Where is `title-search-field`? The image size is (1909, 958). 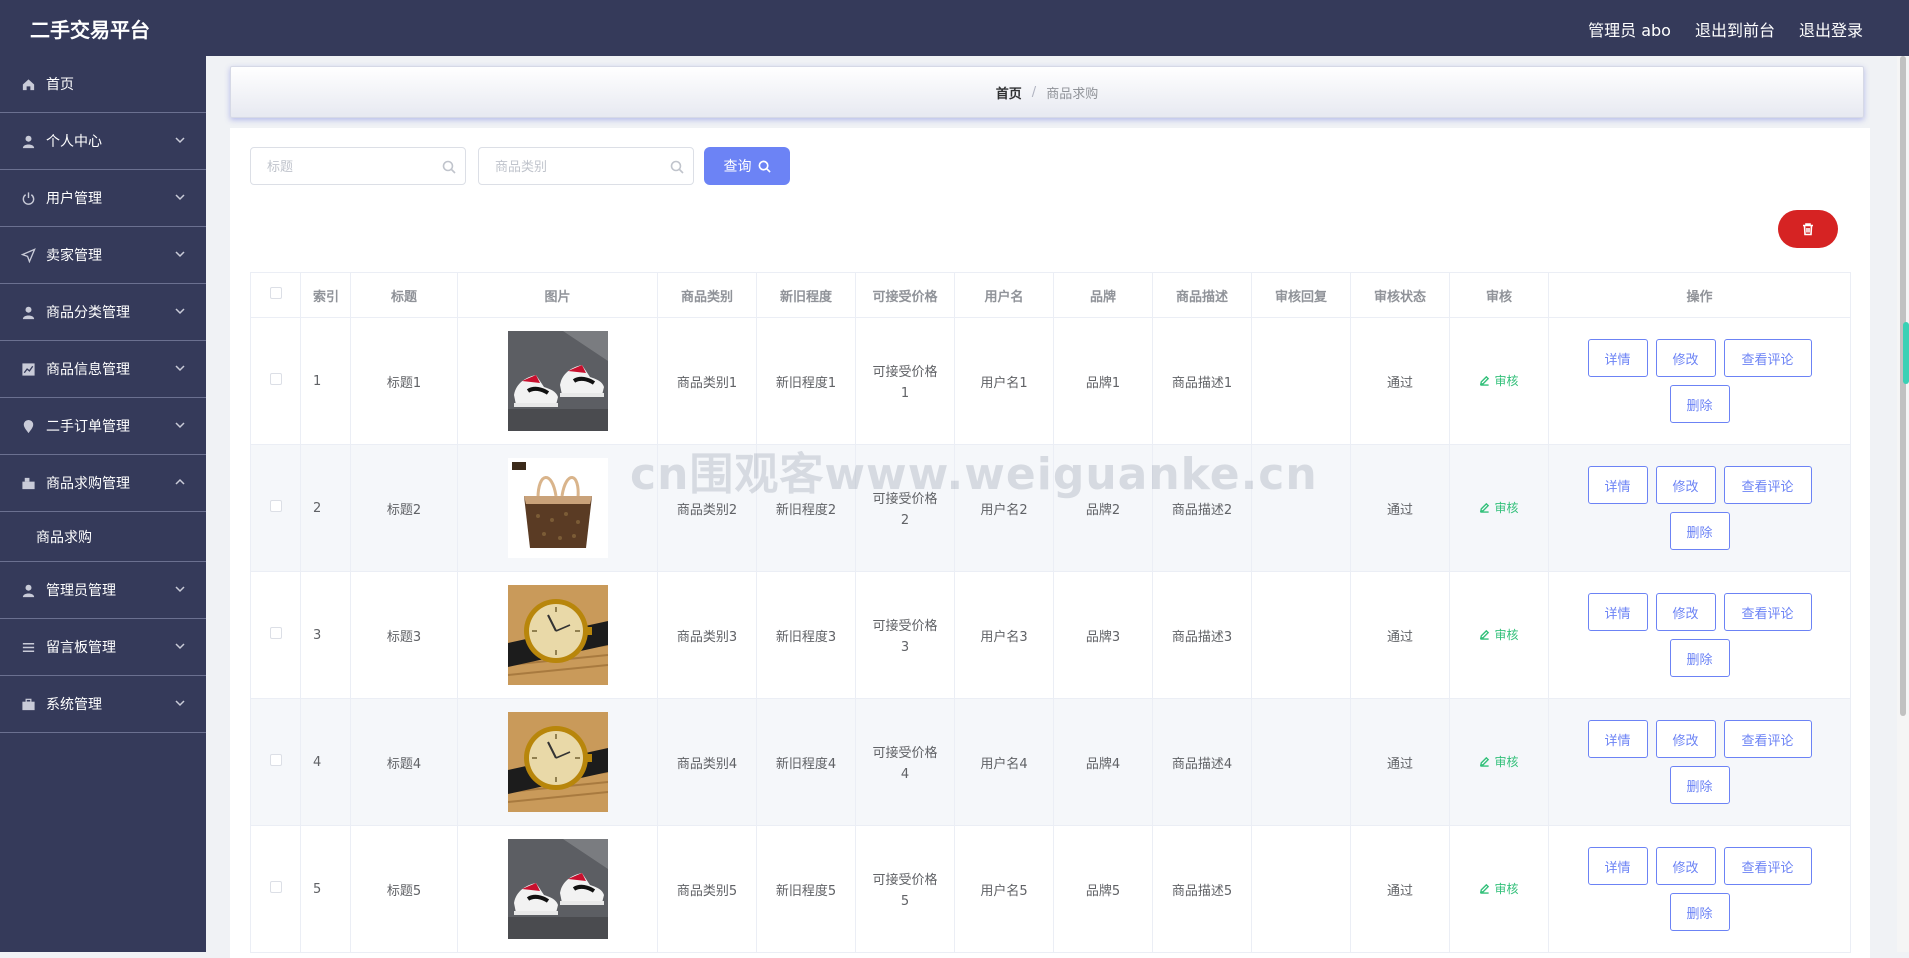
title-search-field is located at coordinates (358, 166).